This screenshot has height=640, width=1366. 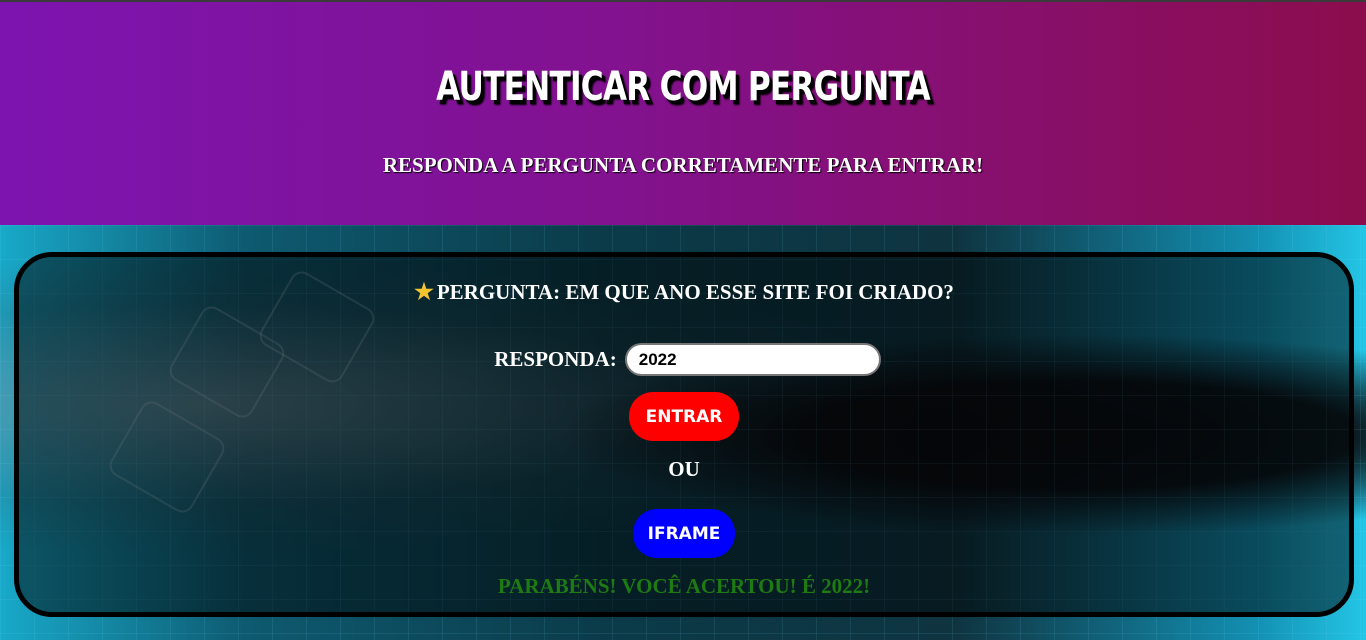 What do you see at coordinates (684, 533) in the screenshot?
I see `iframe-button: IFRAME` at bounding box center [684, 533].